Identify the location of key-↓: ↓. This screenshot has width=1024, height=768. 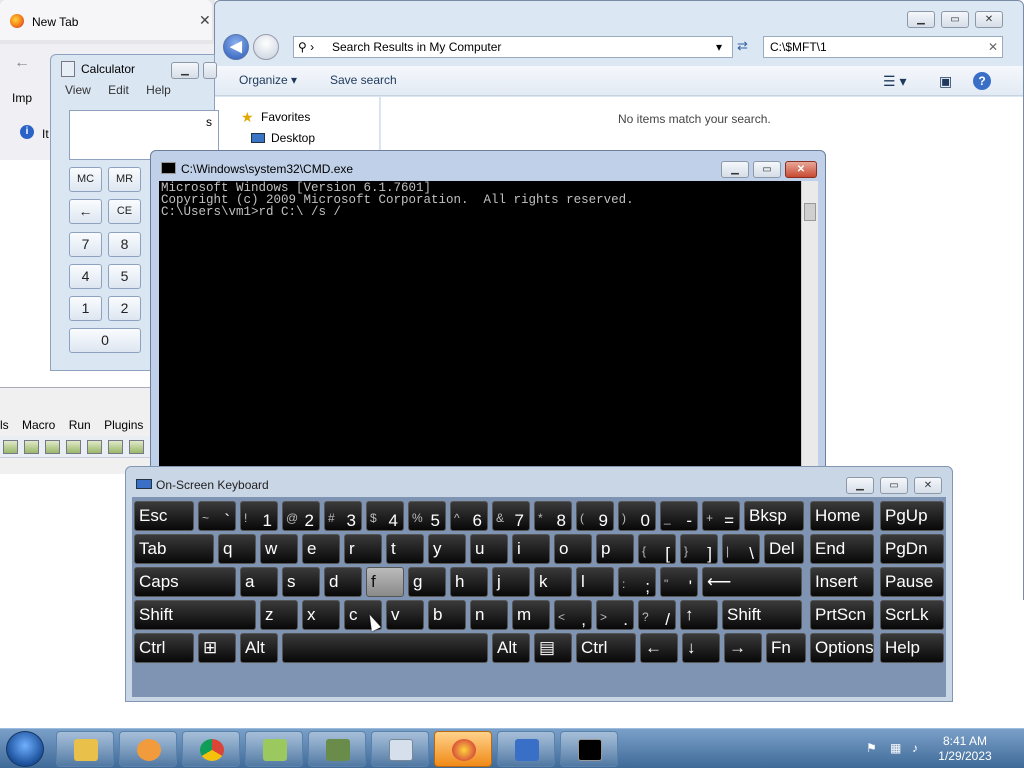
(701, 648).